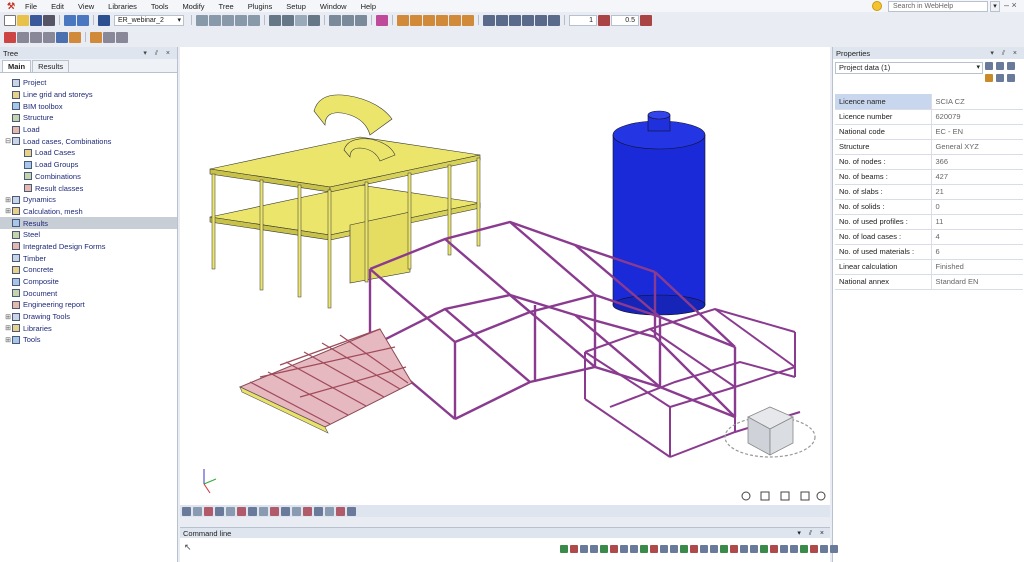 The width and height of the screenshot is (1024, 562). I want to click on brush-icon, so click(989, 78).